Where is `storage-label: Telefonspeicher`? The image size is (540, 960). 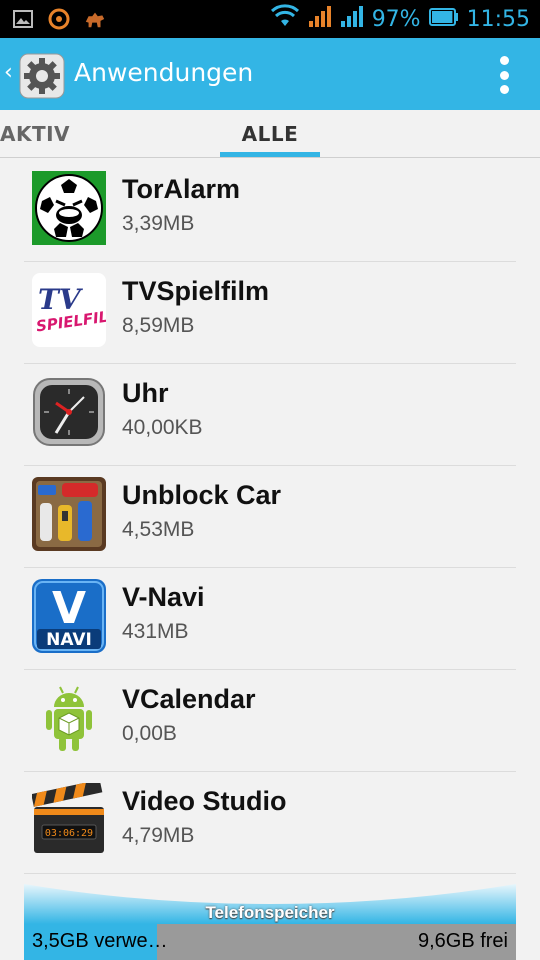 storage-label: Telefonspeicher is located at coordinates (270, 912).